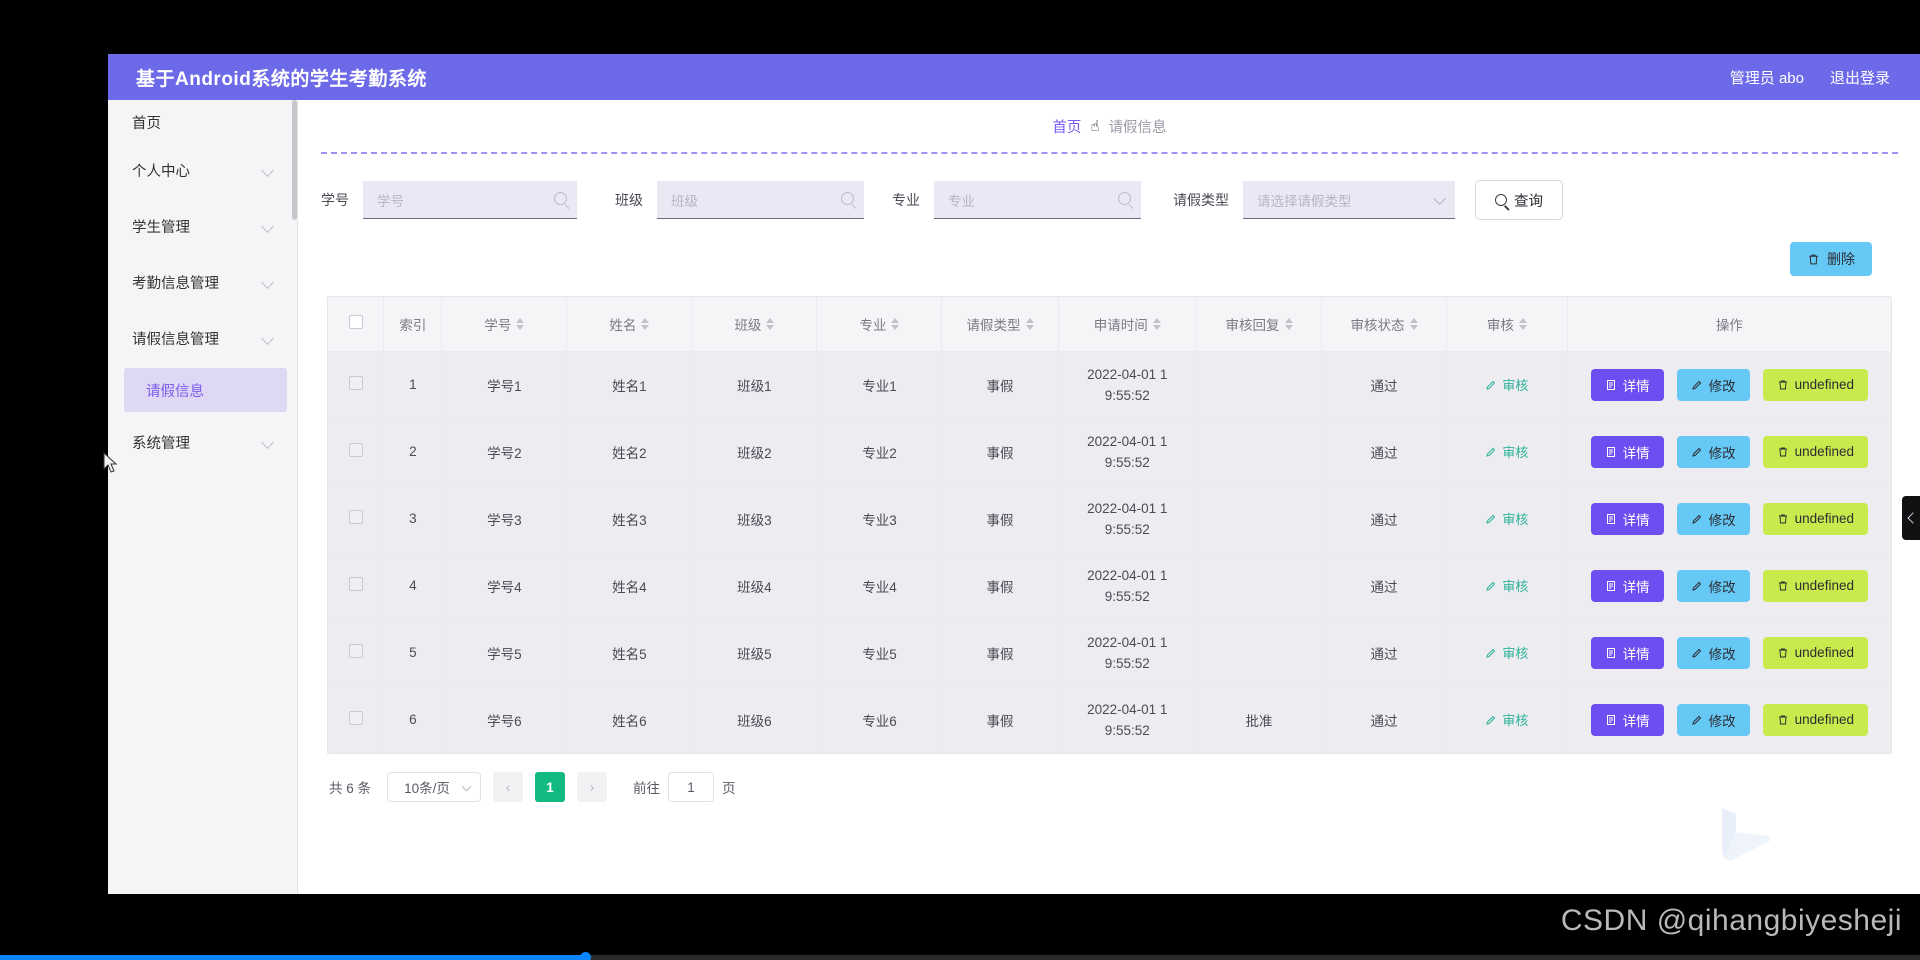 Image resolution: width=1920 pixels, height=960 pixels. Describe the element at coordinates (1528, 201) in the screenshot. I see `query-button-label: 查询` at that location.